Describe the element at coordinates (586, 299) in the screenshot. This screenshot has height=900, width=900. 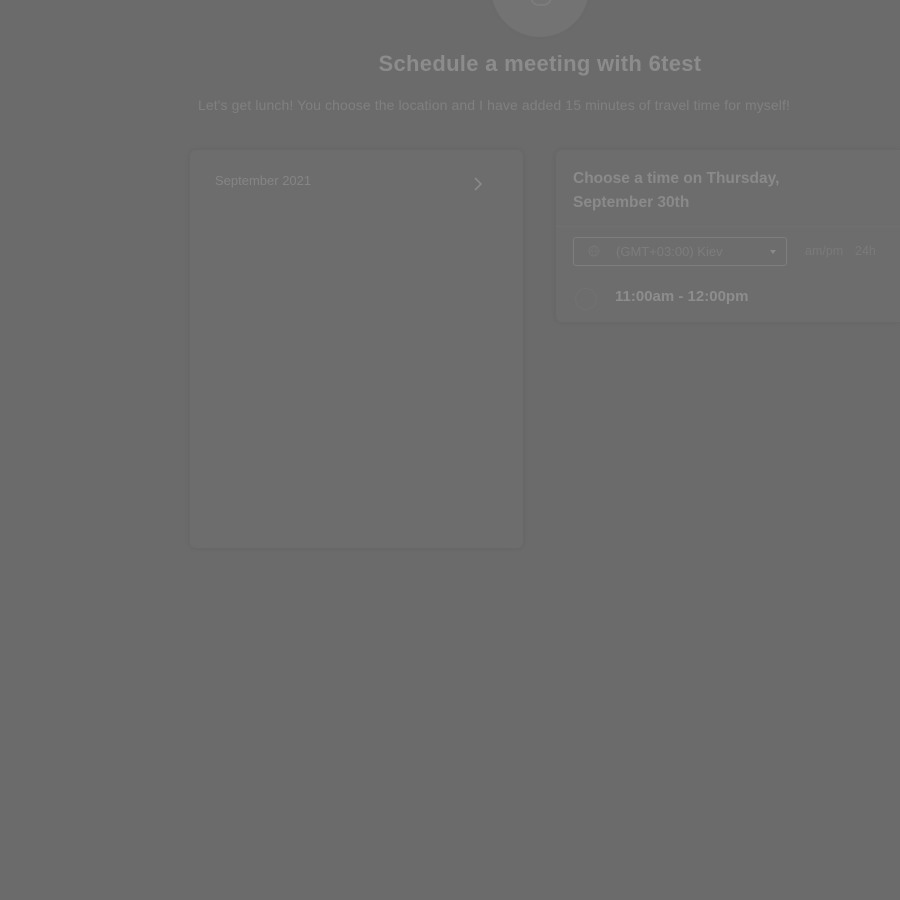
I see `time-slot-radio` at that location.